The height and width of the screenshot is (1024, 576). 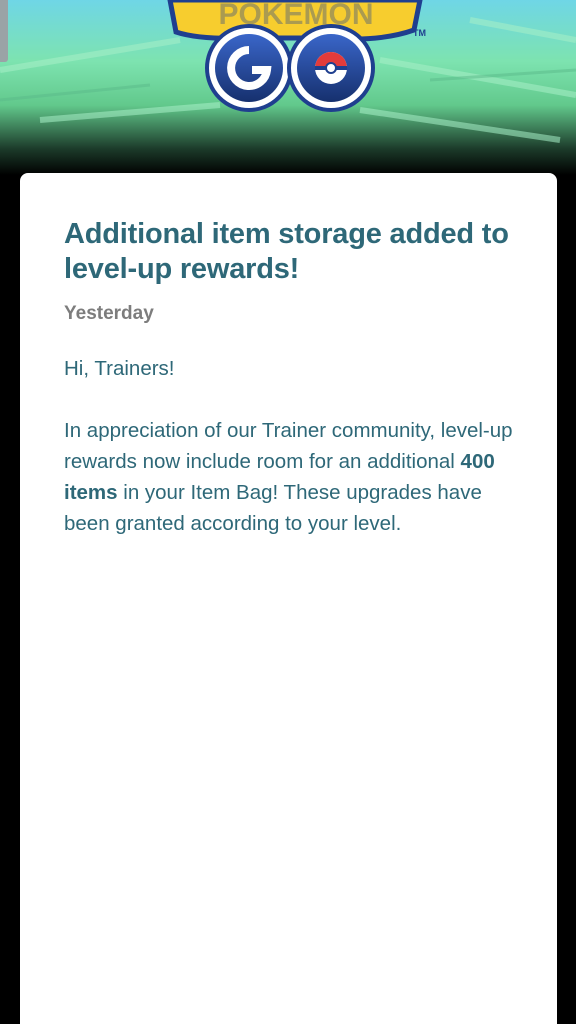 I want to click on side-scroll-tab, so click(x=4, y=31).